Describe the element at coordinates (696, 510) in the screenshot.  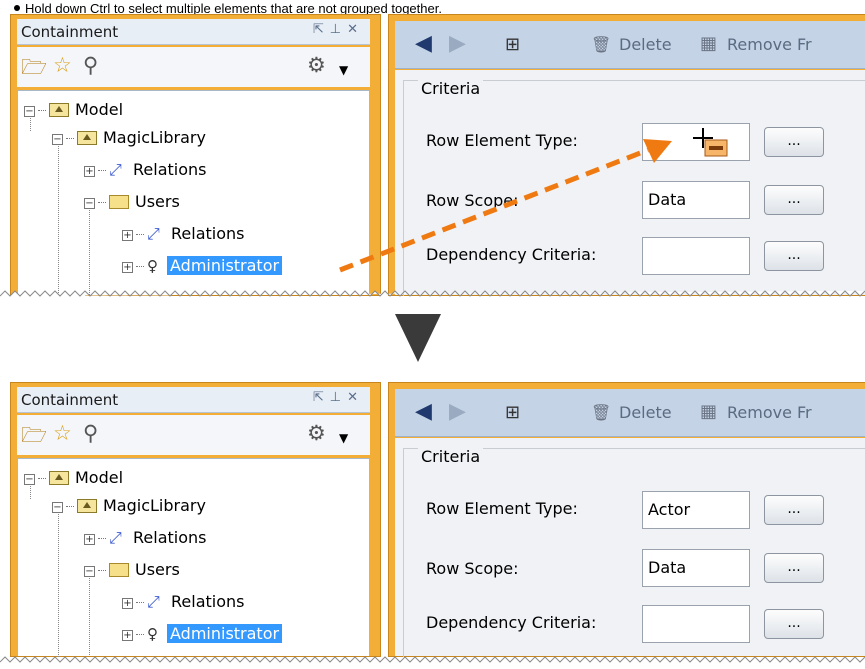
I see `row-element-type-field: Actor` at that location.